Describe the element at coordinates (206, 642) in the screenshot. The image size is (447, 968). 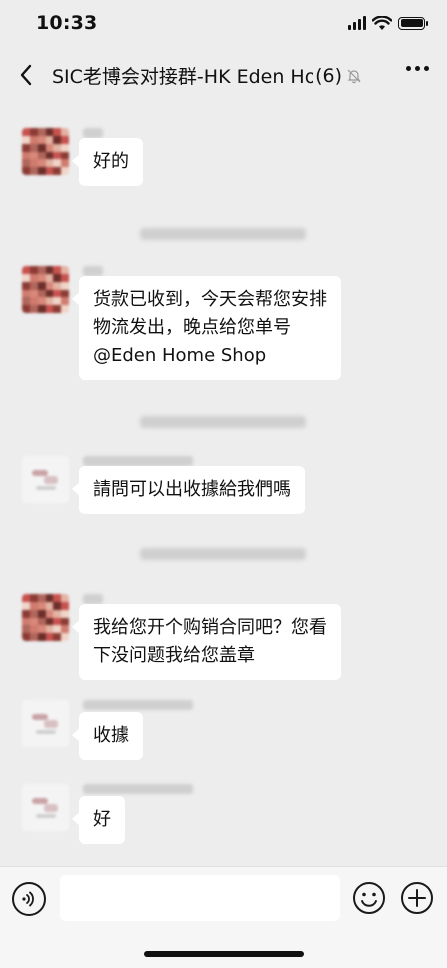
I see `message-bubble: 我给您开个购销合同吧？您看 下没问题我给您盖章` at that location.